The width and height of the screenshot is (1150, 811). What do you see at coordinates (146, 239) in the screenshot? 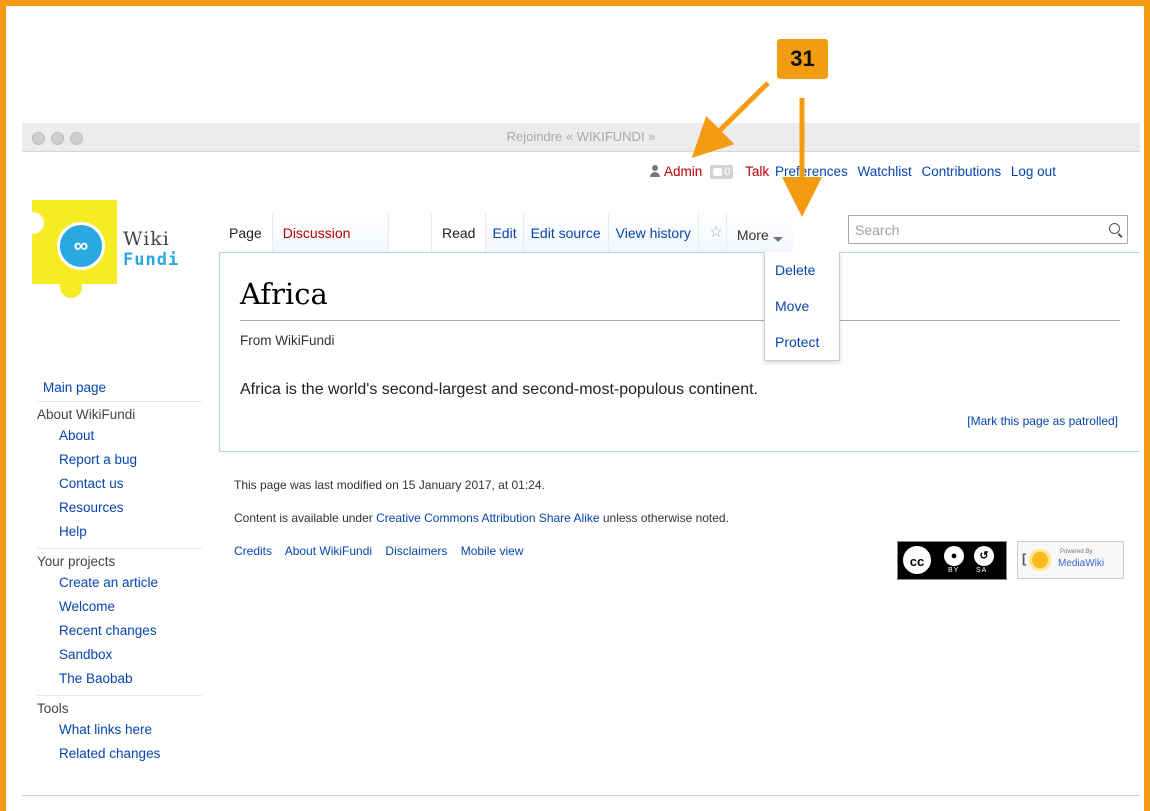
I see `logo-text-wiki: Wiki` at bounding box center [146, 239].